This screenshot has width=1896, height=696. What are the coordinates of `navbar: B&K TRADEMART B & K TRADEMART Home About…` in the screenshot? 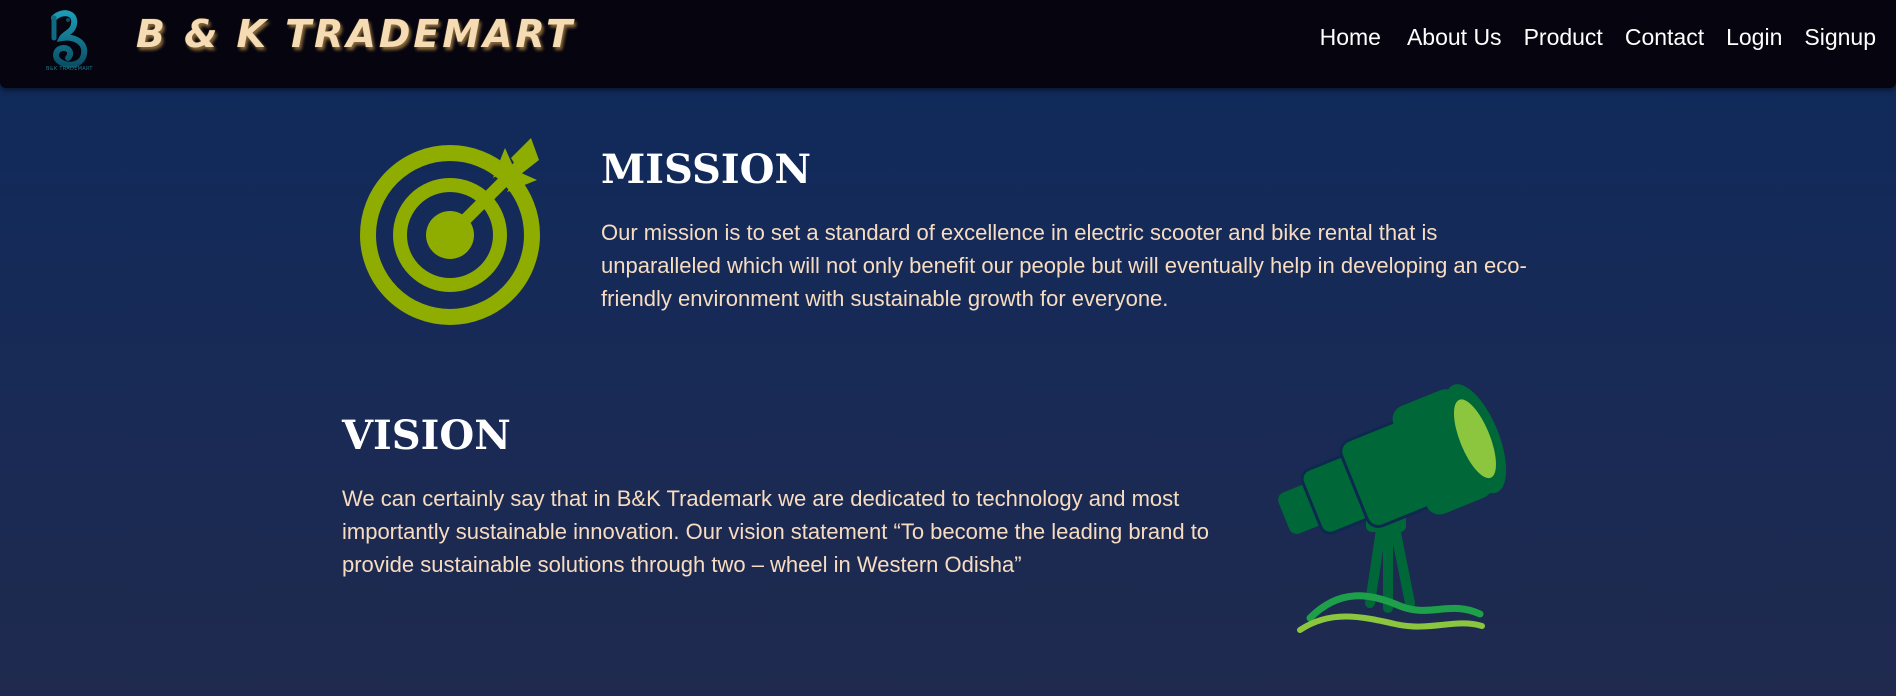 It's located at (948, 44).